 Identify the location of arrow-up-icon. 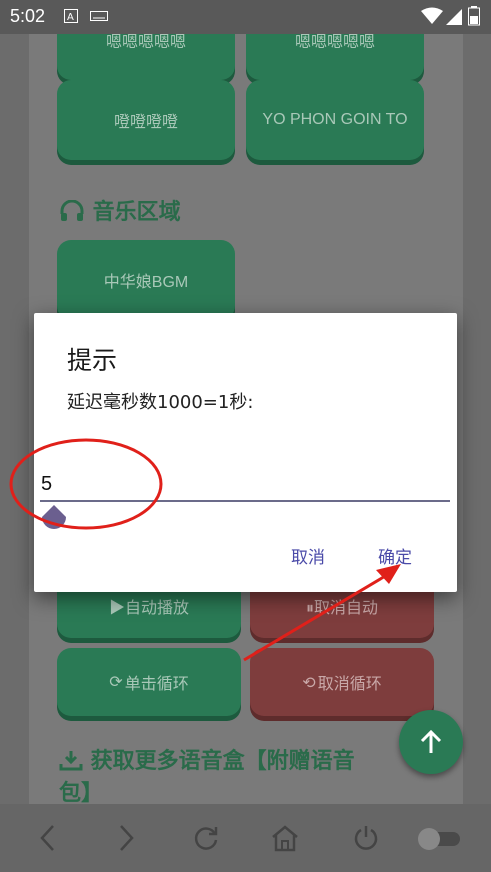
(431, 741).